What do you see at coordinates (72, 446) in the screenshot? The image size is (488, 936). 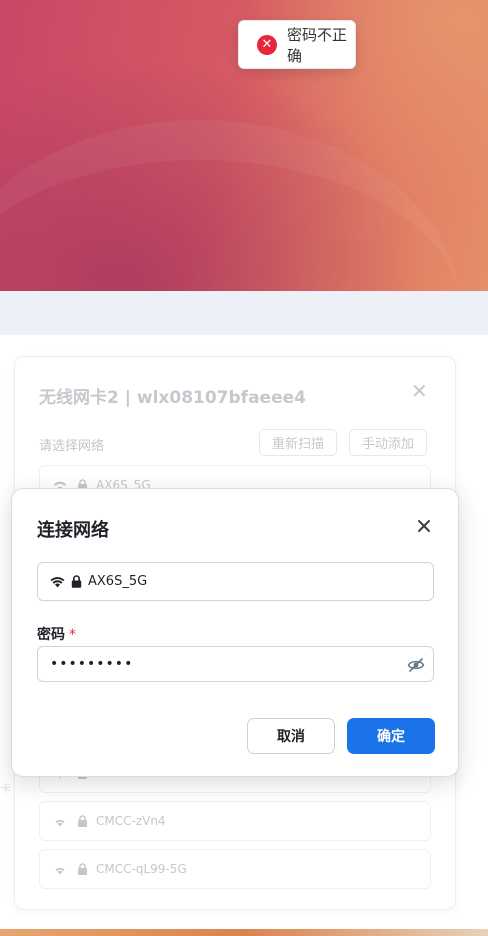 I see `panel-subtitle: 请选择网络` at bounding box center [72, 446].